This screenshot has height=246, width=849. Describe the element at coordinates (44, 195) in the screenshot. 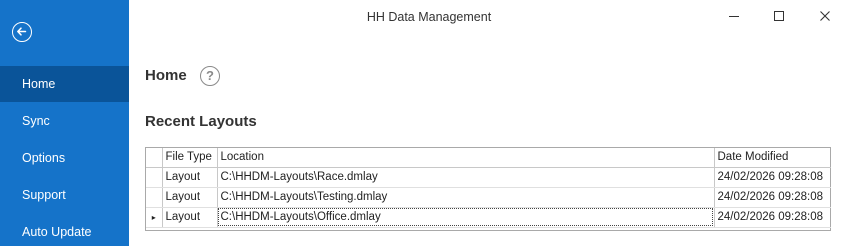

I see `sidebar-item-label: Support` at that location.